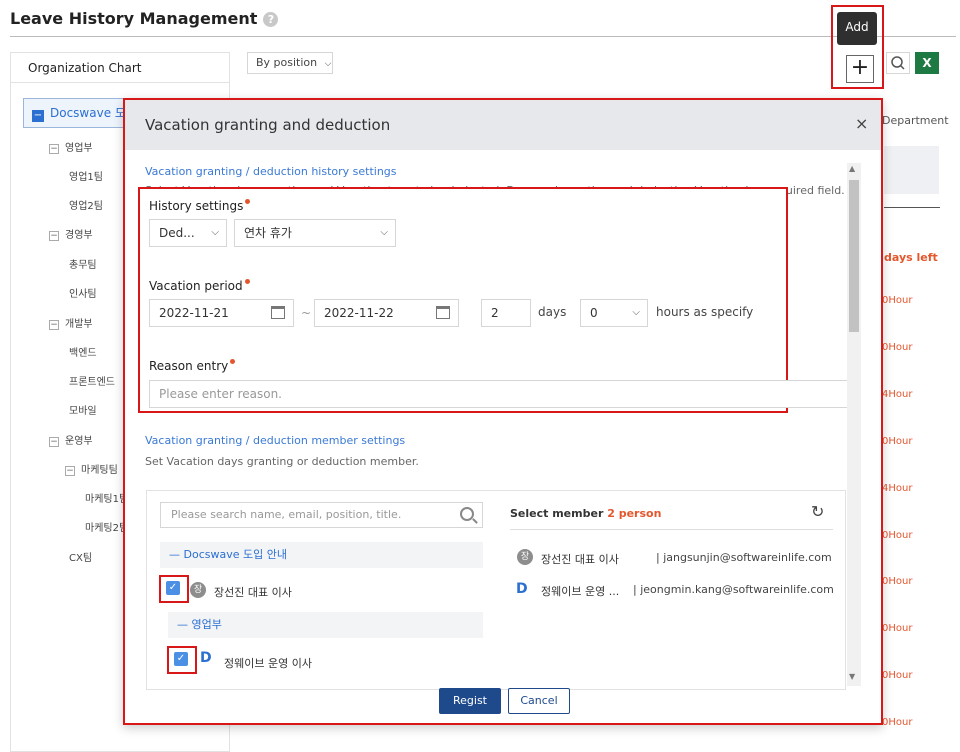 This screenshot has height=752, width=960. I want to click on modal-title: Vacation granting and deduction, so click(503, 125).